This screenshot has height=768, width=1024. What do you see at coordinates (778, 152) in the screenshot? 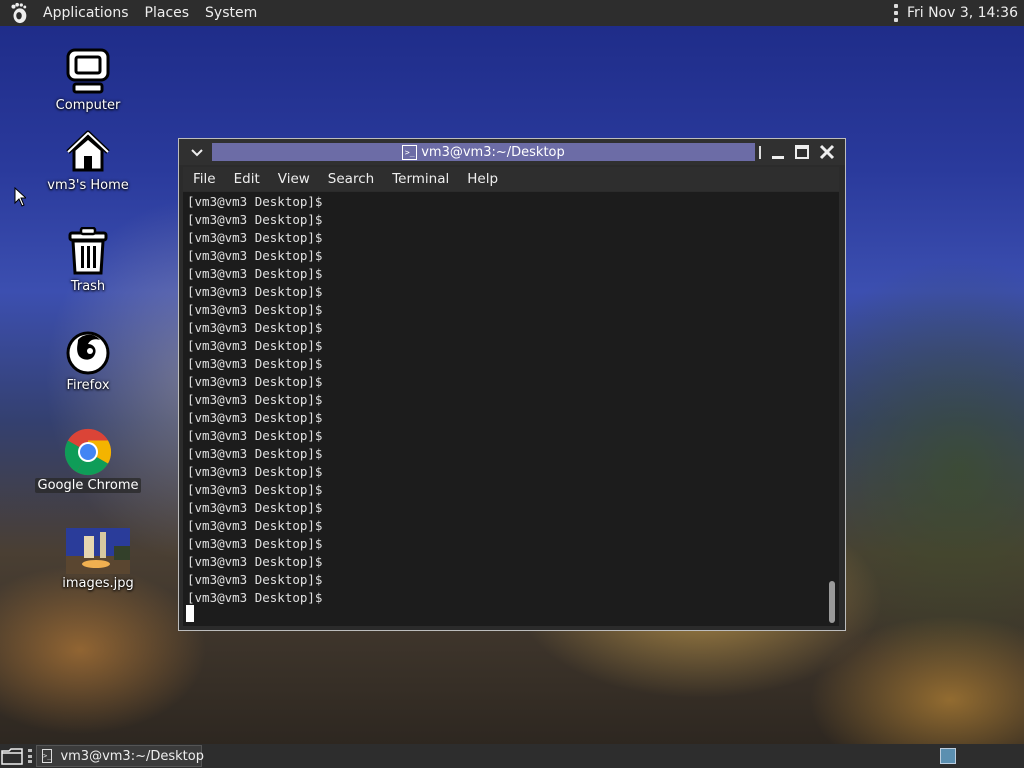
I see `minimize-icon` at bounding box center [778, 152].